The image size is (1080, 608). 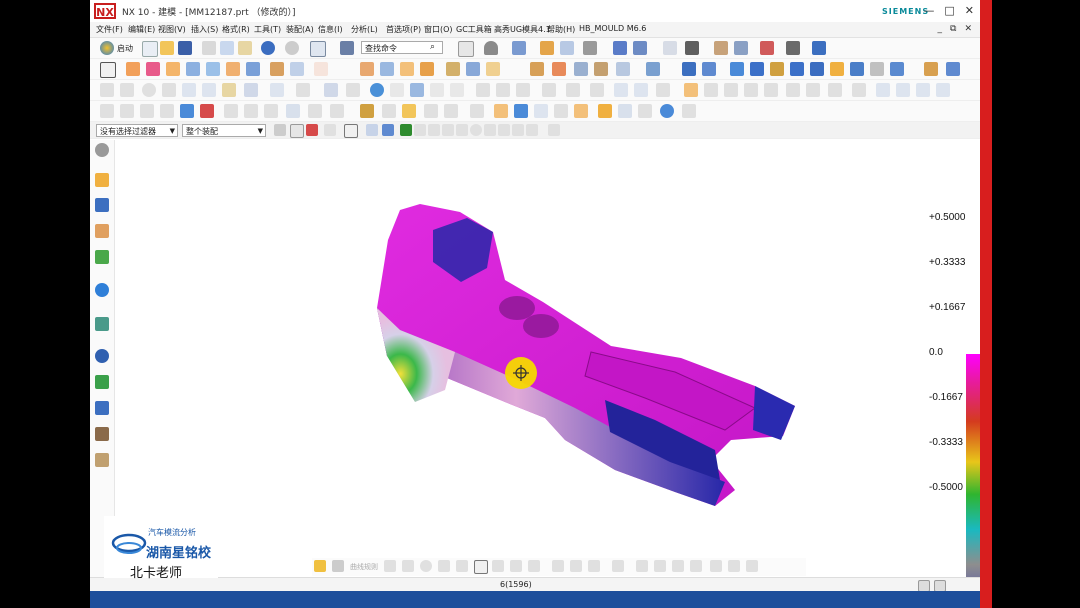 What do you see at coordinates (347, 48) in the screenshot?
I see `command-finder-icon` at bounding box center [347, 48].